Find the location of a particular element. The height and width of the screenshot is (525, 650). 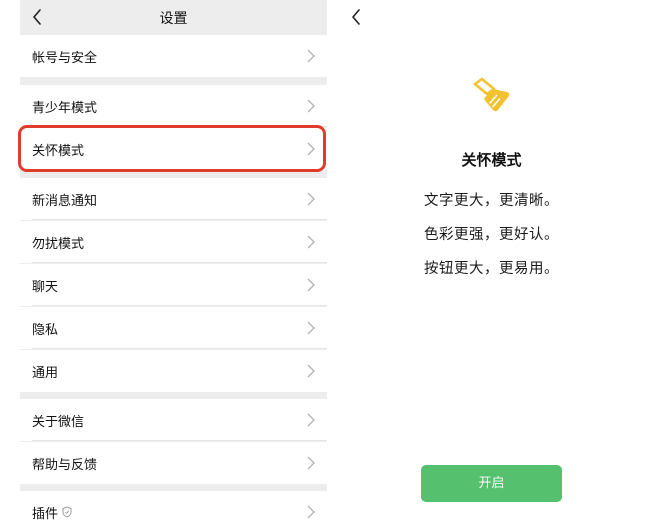

settings-item-account-security: 帐号与安全 is located at coordinates (173, 56).